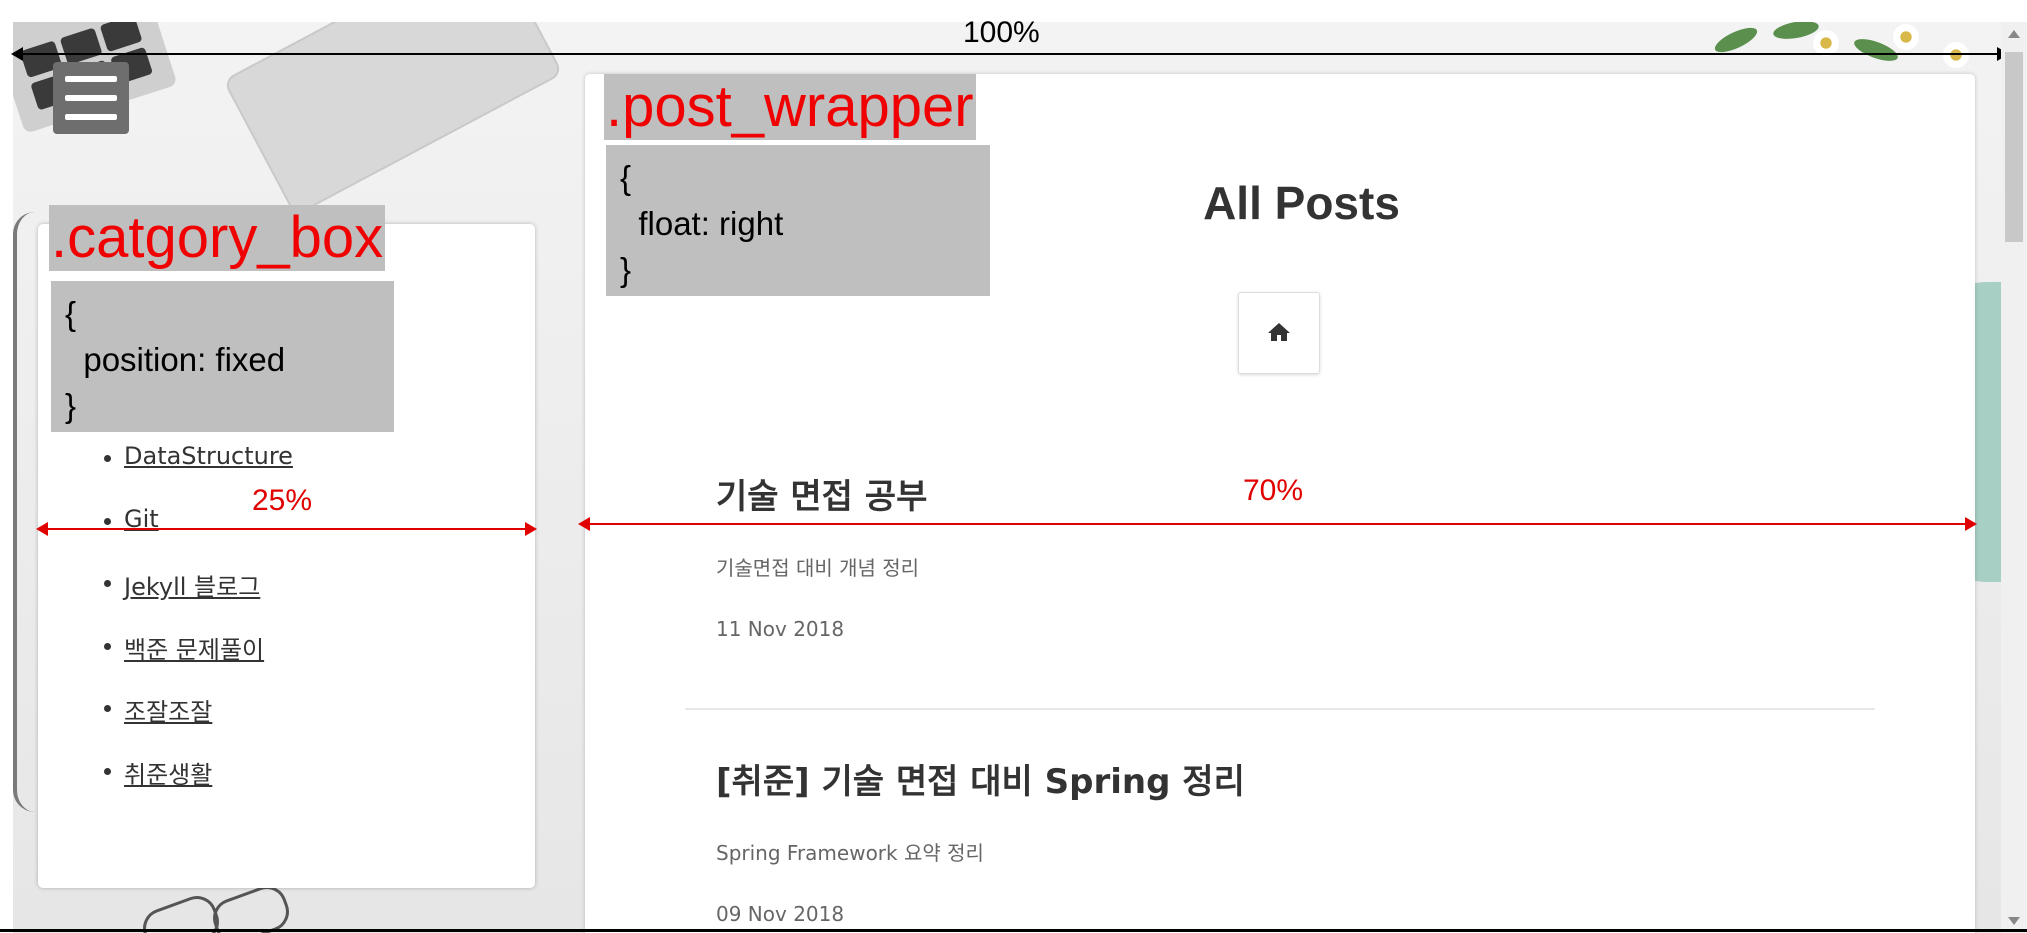  I want to click on hamburger-menu-icon, so click(91, 98).